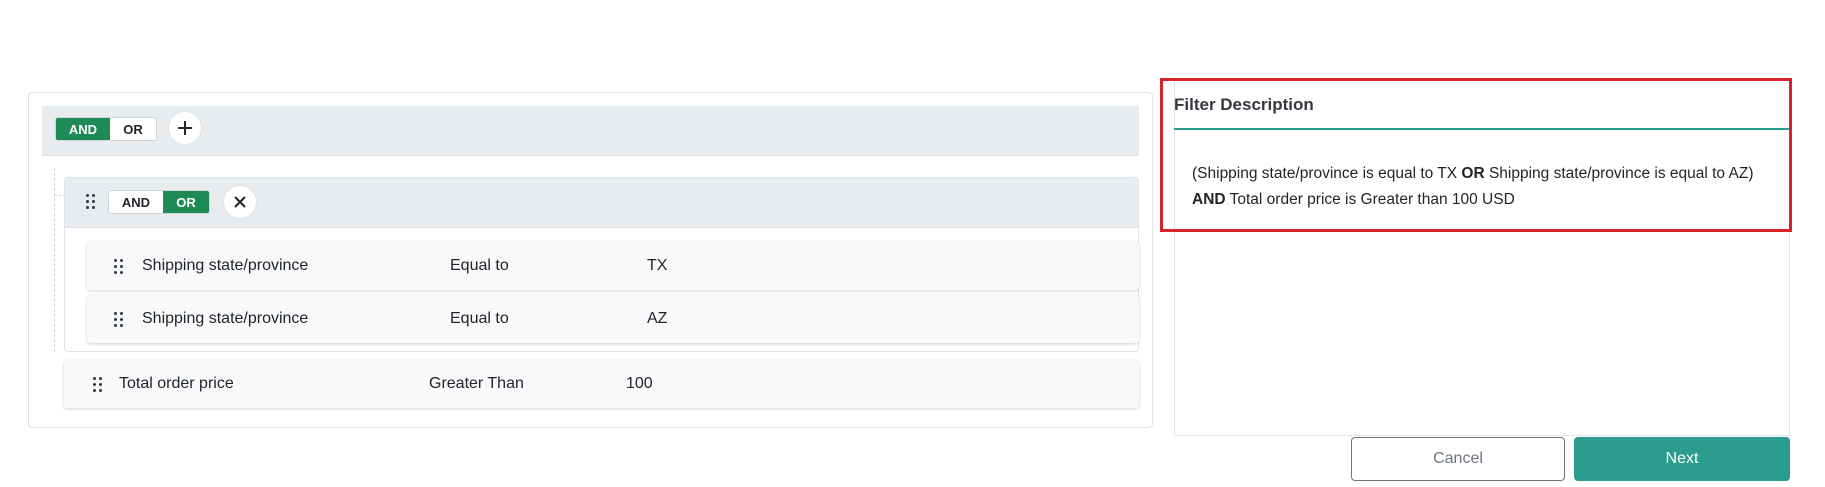 The image size is (1825, 487). Describe the element at coordinates (1481, 129) in the screenshot. I see `title-divider` at that location.